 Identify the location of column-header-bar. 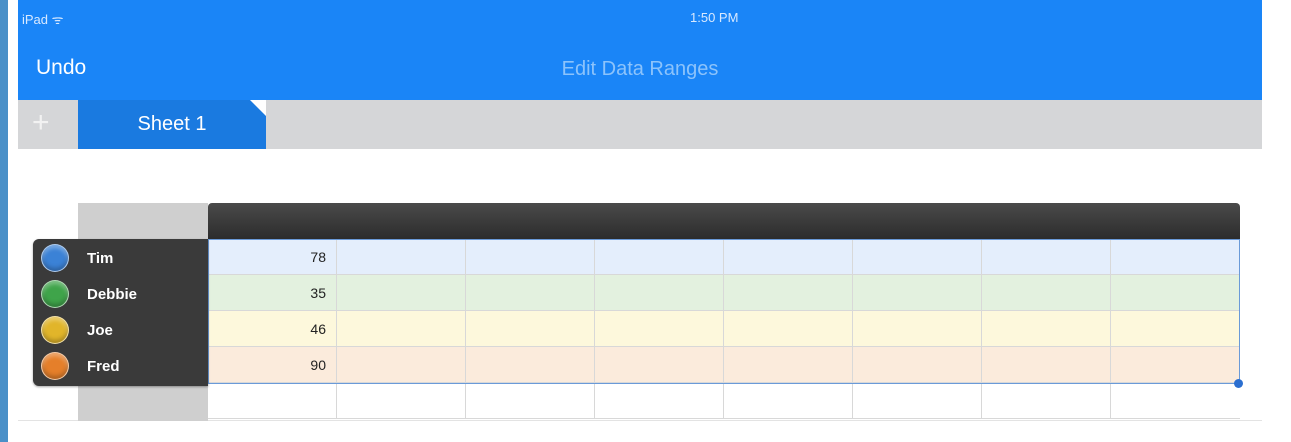
(724, 221).